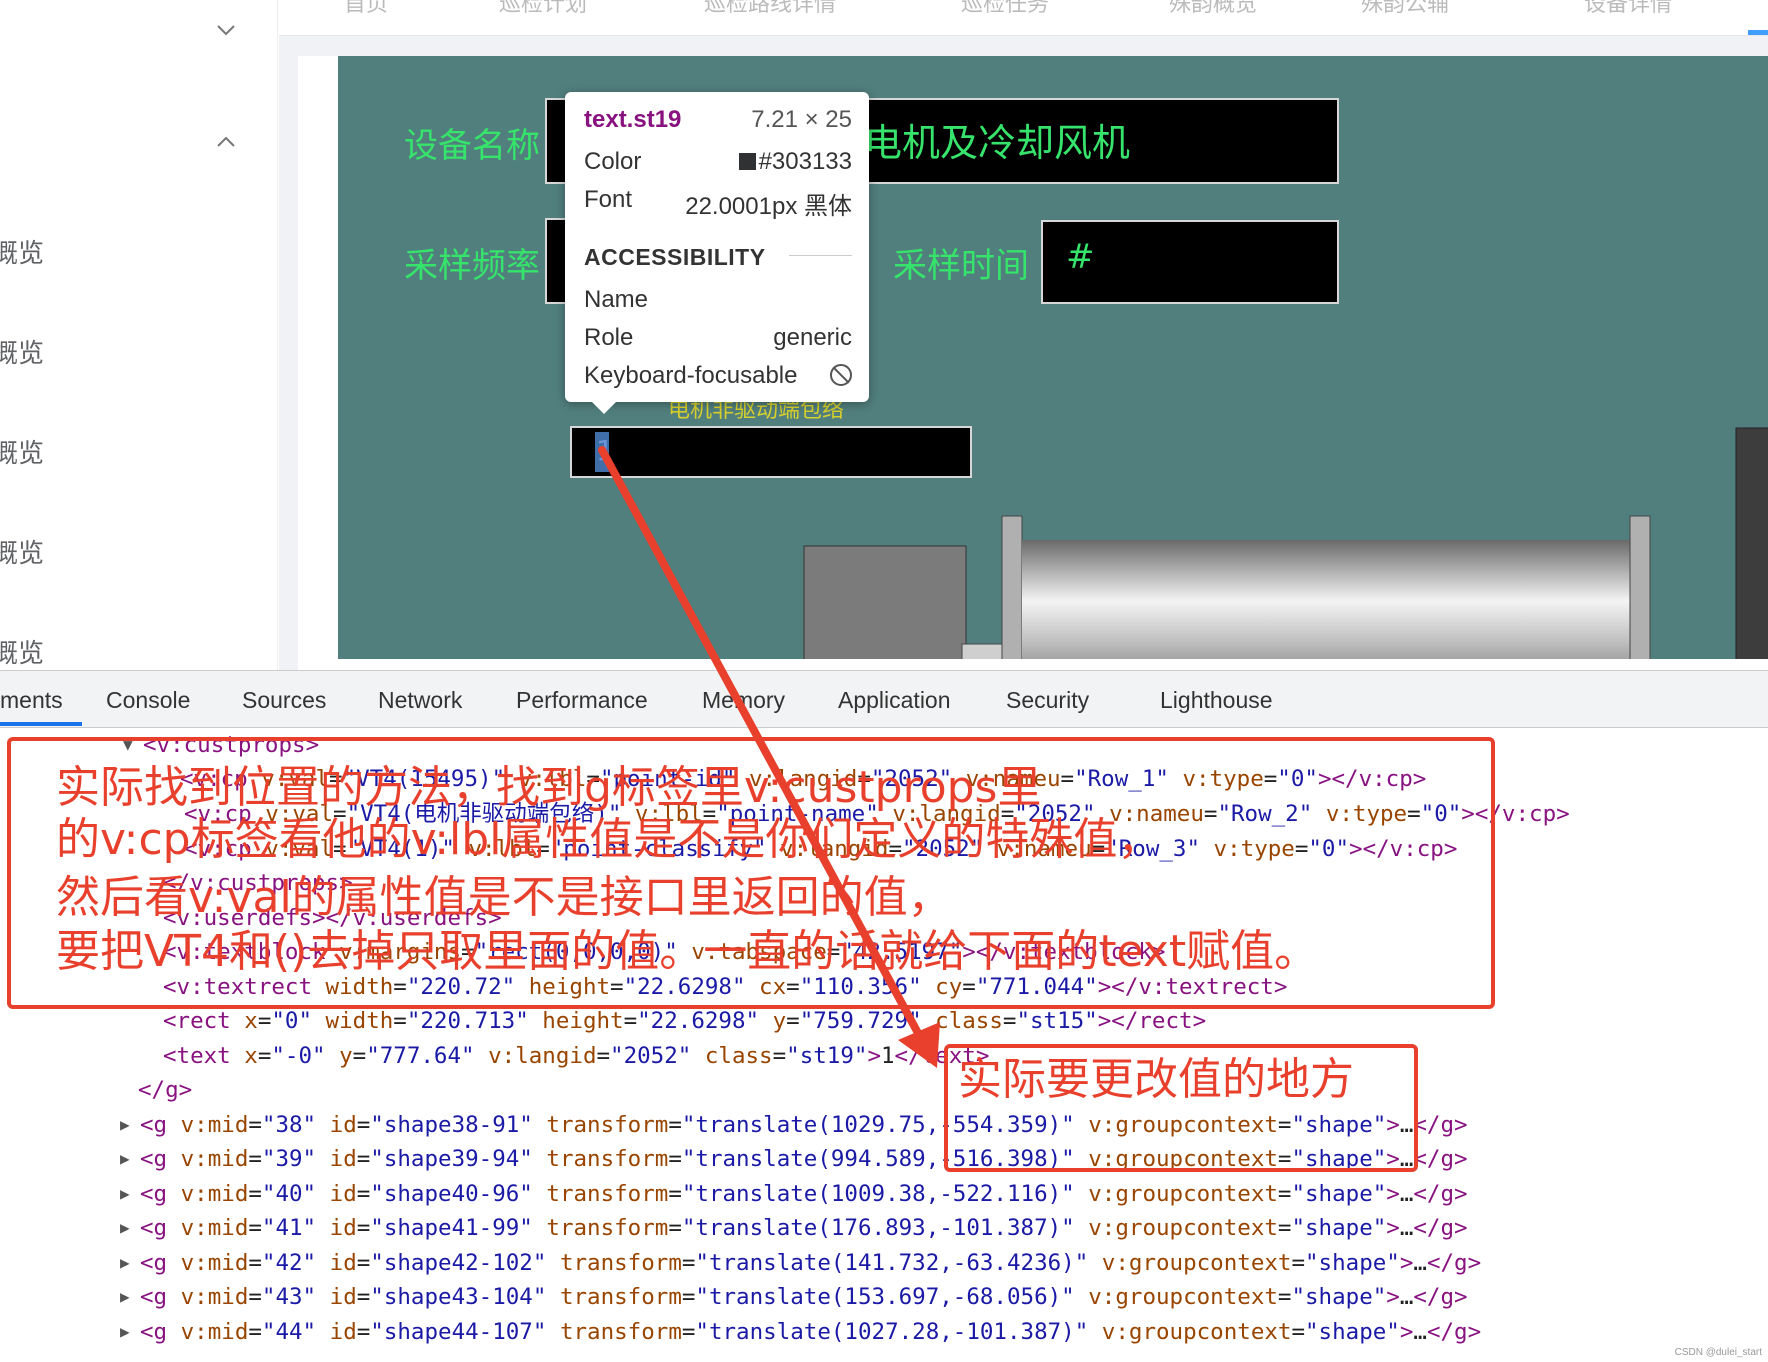  I want to click on tab-security: Security, so click(1047, 700).